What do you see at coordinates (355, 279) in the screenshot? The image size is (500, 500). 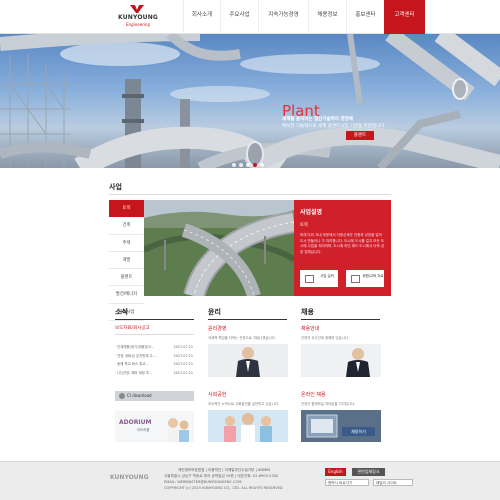 I see `document-icon` at bounding box center [355, 279].